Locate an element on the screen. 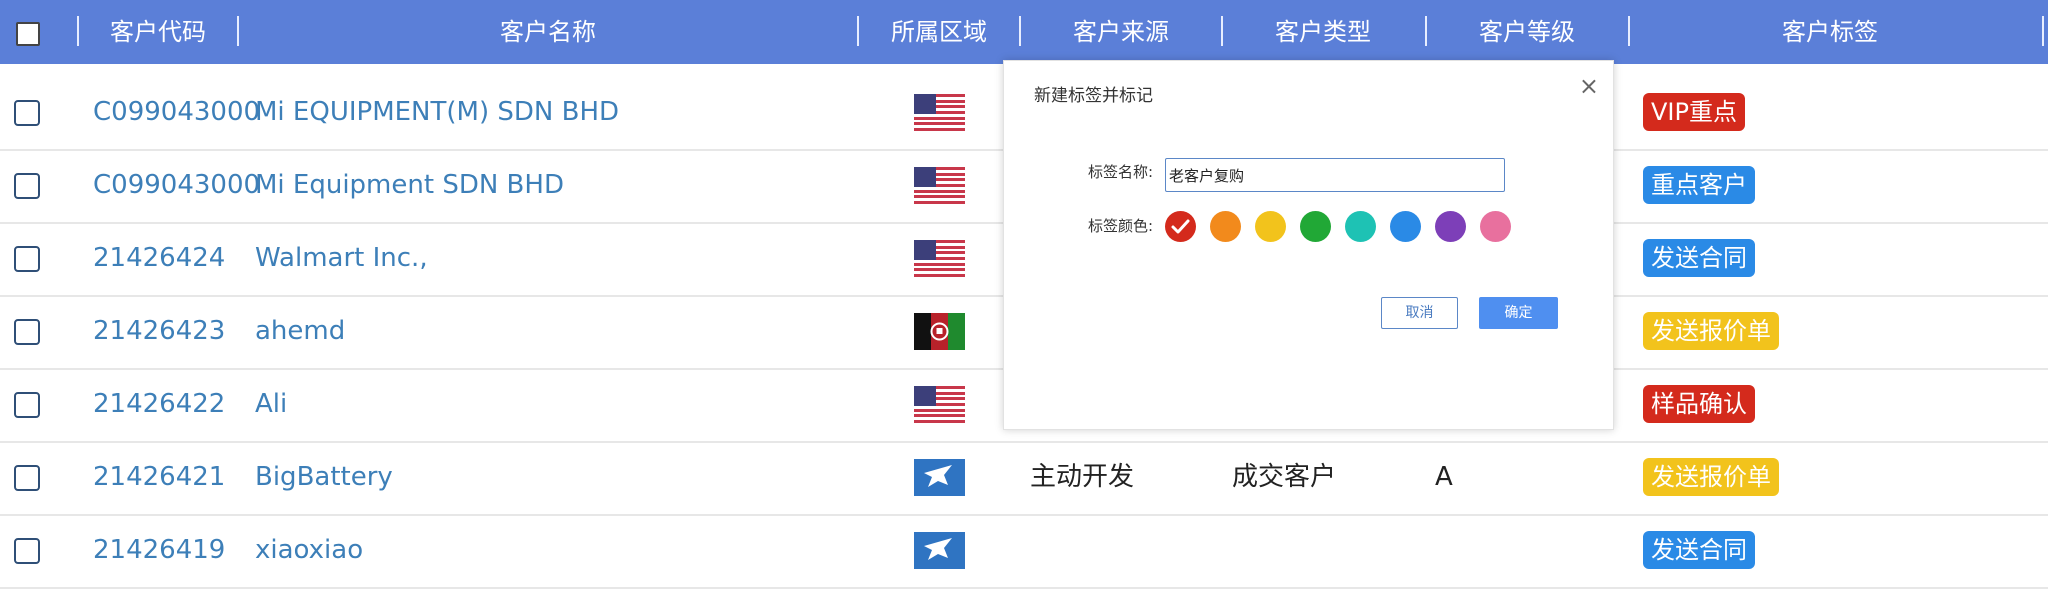 This screenshot has width=2048, height=590. close-icon: × is located at coordinates (1589, 86).